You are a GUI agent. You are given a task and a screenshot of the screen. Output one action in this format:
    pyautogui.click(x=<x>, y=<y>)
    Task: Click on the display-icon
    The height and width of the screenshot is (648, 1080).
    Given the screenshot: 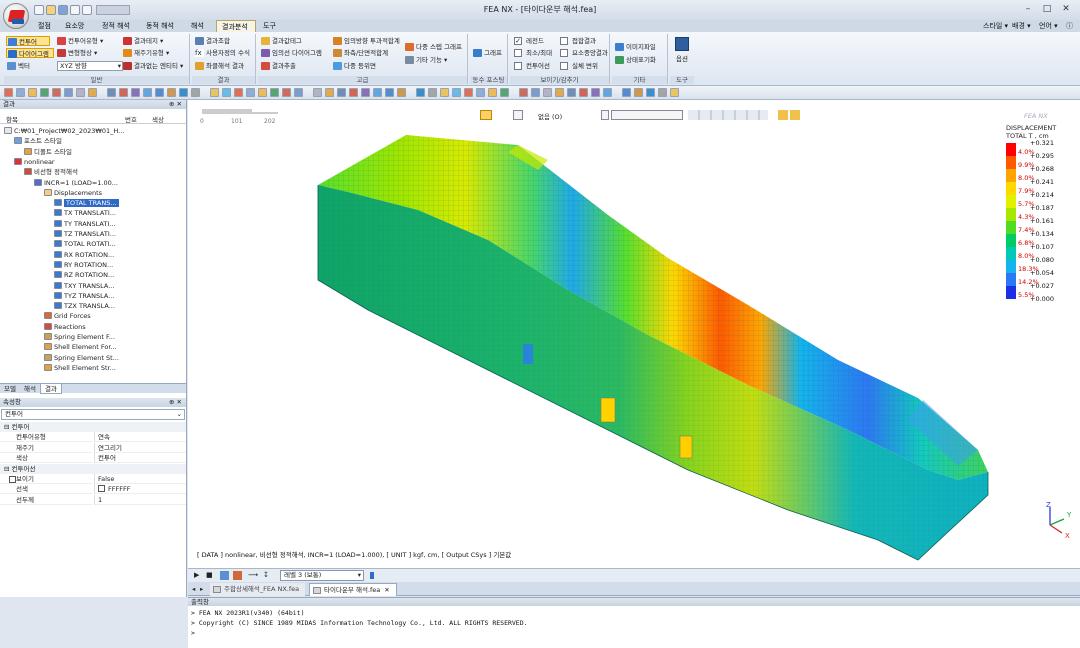 What is the action you would take?
    pyautogui.click(x=518, y=115)
    